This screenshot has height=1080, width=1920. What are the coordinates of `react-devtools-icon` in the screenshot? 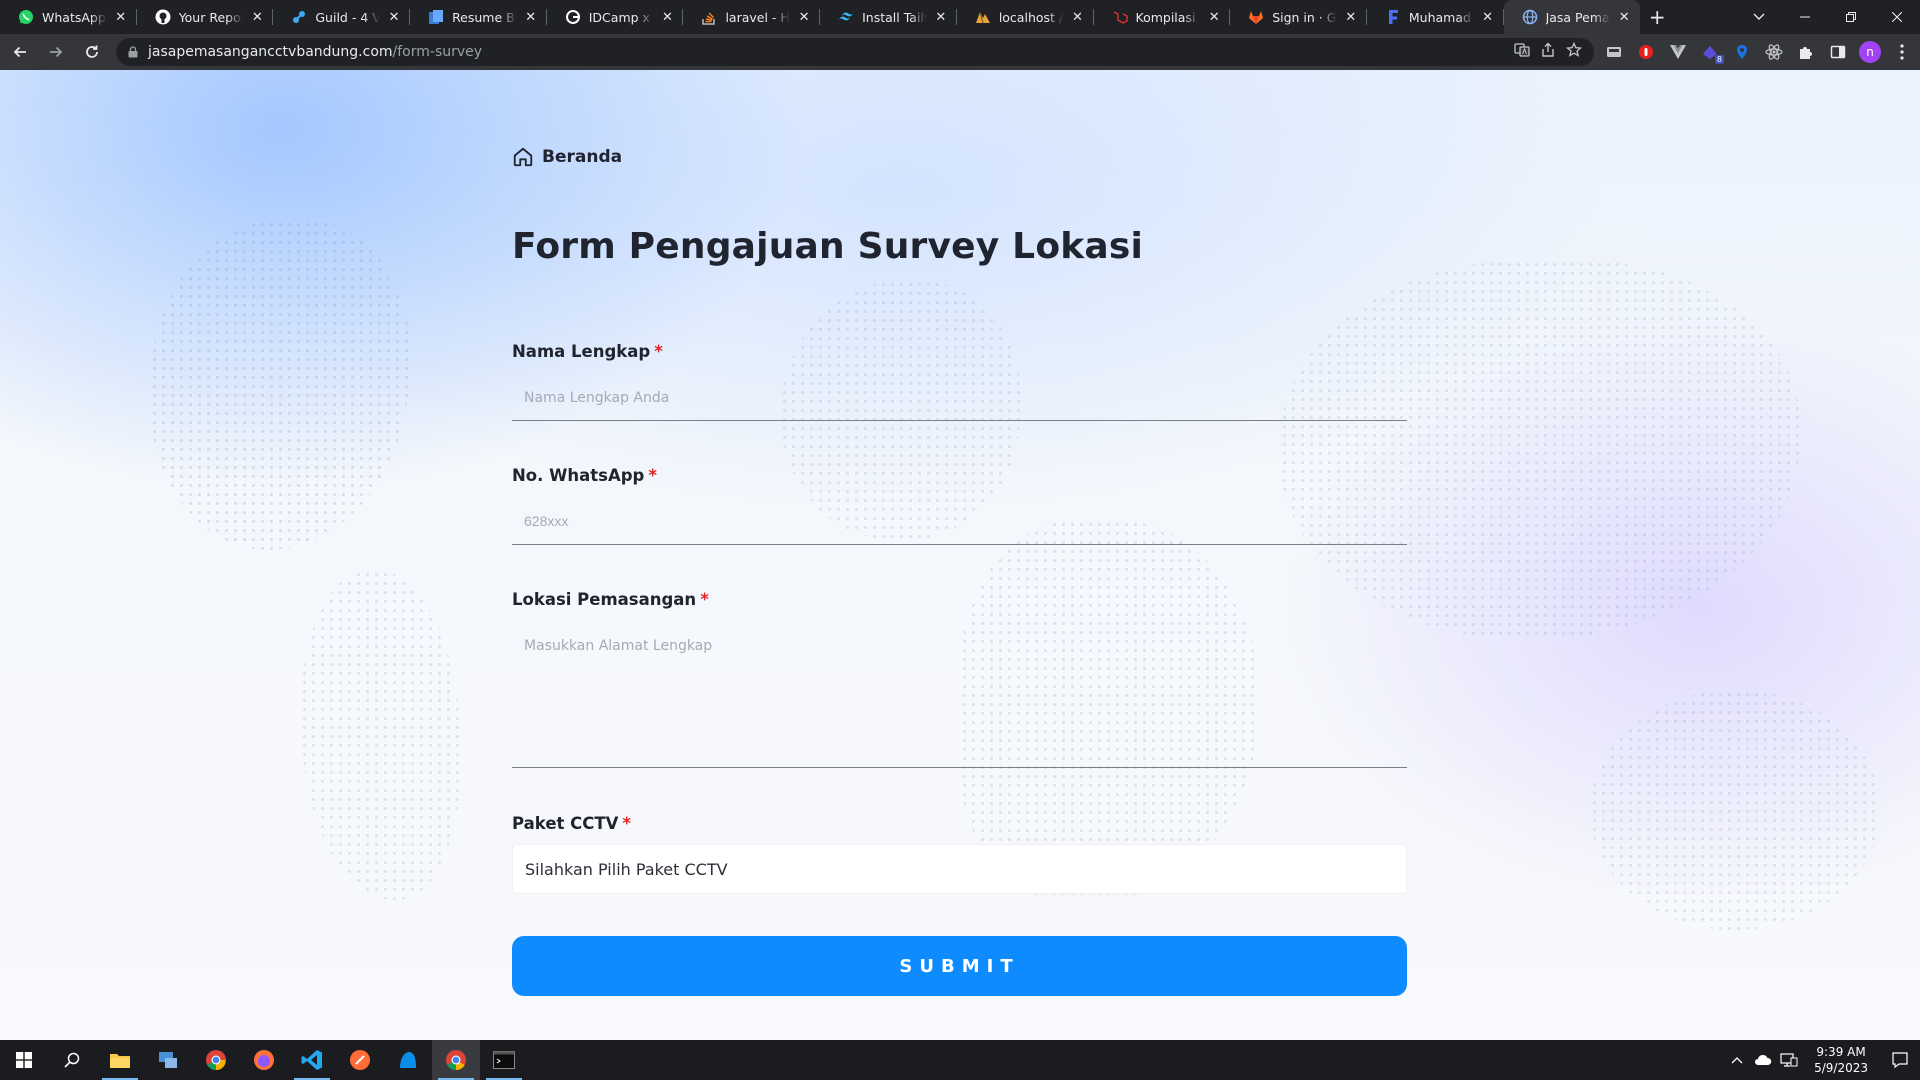 It's located at (1774, 52).